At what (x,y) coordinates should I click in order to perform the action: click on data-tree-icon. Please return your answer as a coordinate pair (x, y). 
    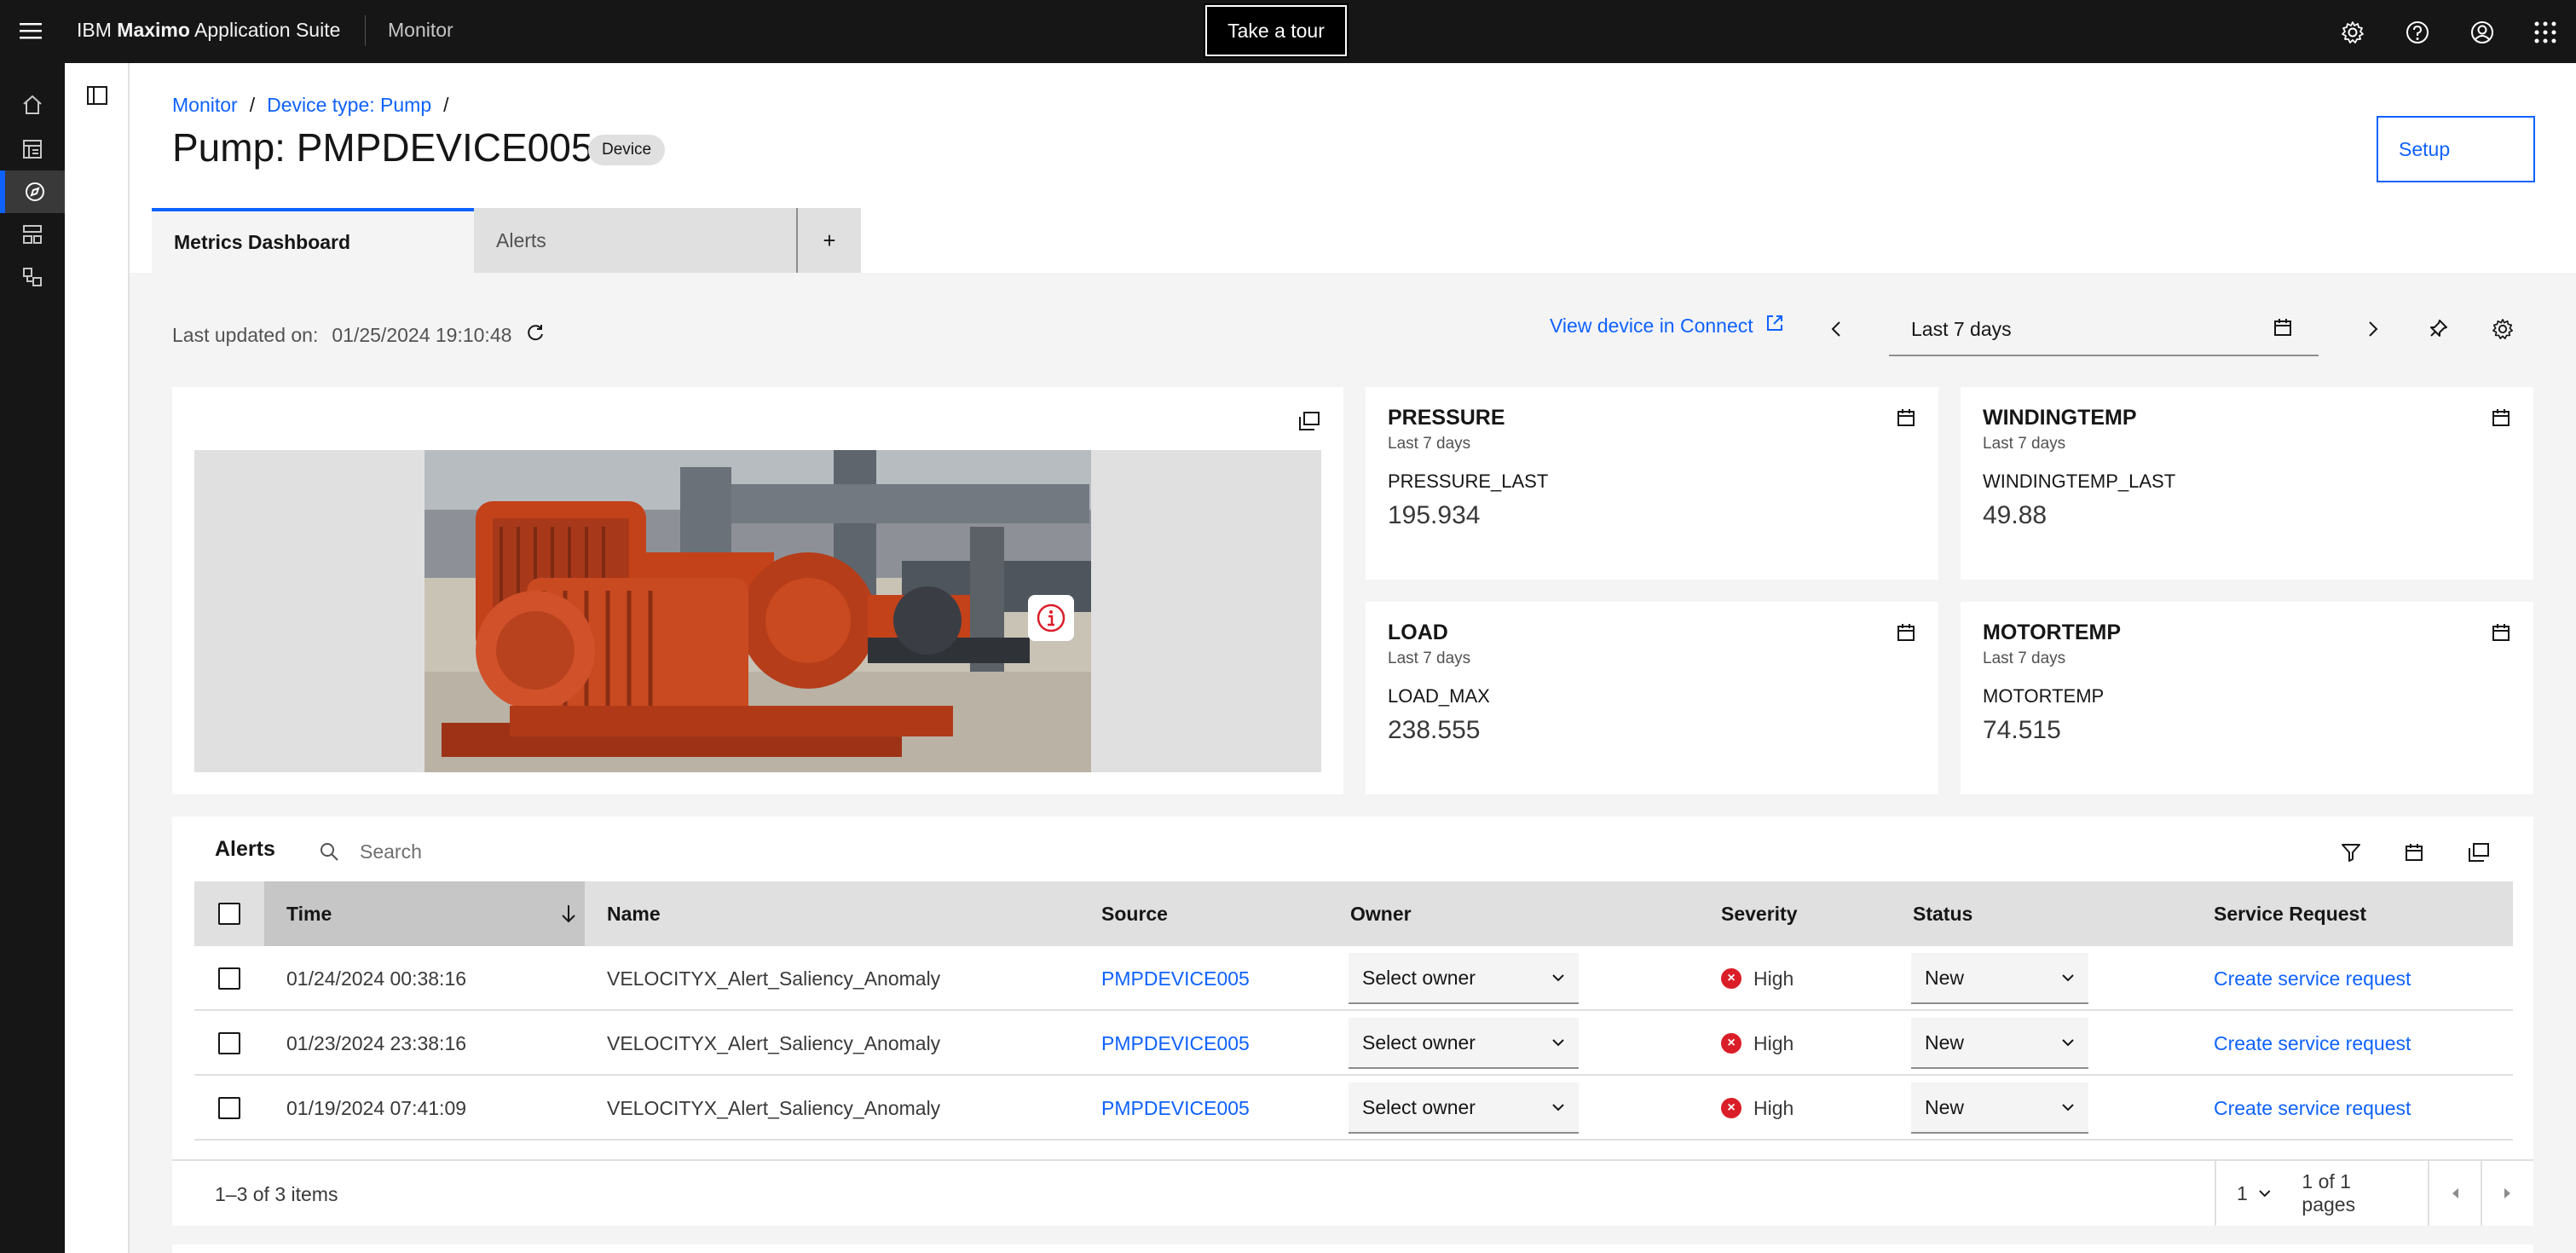
    Looking at the image, I should click on (32, 277).